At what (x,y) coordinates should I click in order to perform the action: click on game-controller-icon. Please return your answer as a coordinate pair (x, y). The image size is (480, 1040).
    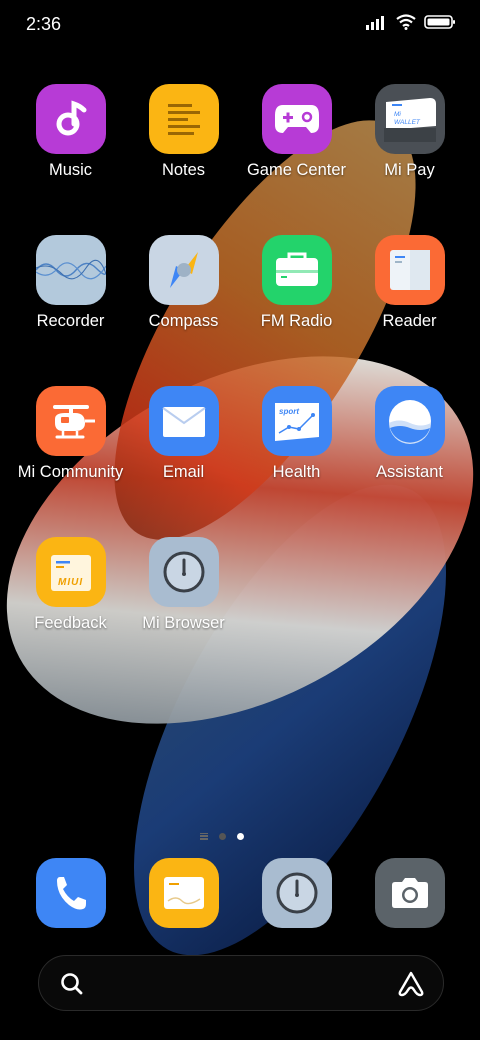
    Looking at the image, I should click on (296, 119).